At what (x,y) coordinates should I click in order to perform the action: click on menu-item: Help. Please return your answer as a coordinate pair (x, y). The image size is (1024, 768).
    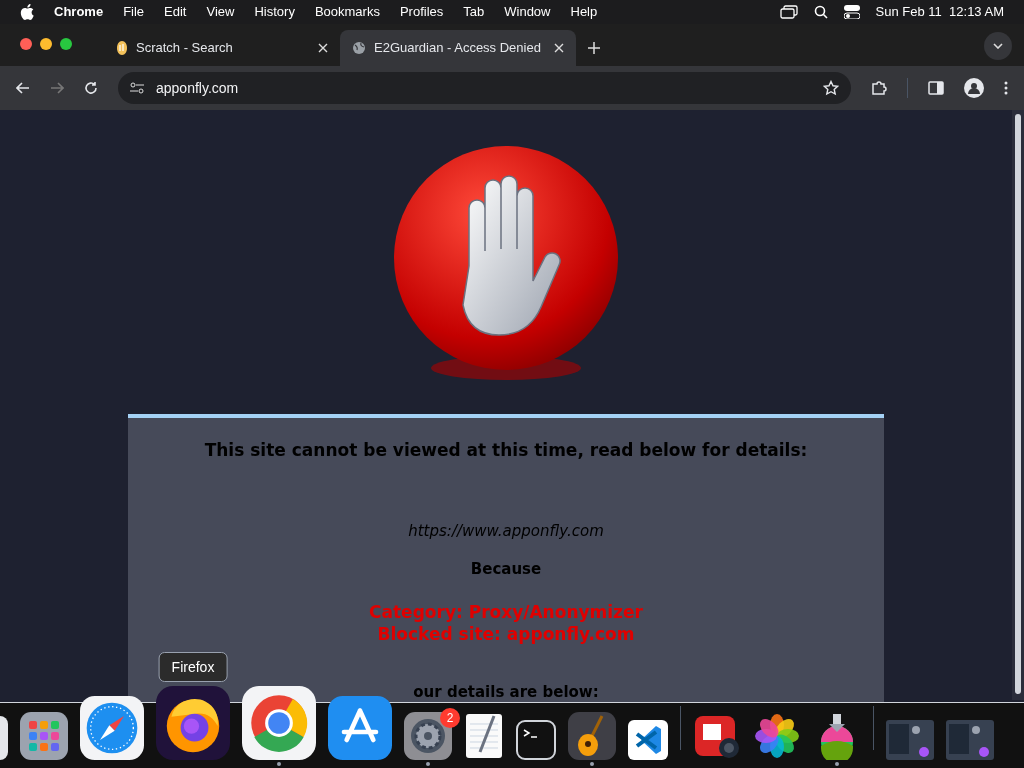
    Looking at the image, I should click on (584, 12).